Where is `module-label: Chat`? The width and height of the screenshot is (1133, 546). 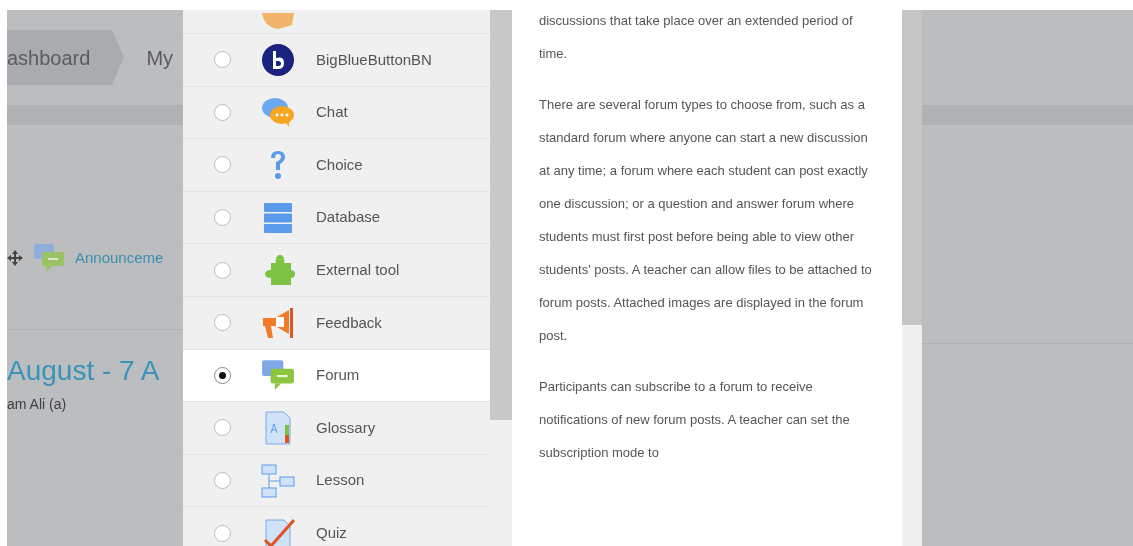
module-label: Chat is located at coordinates (332, 112).